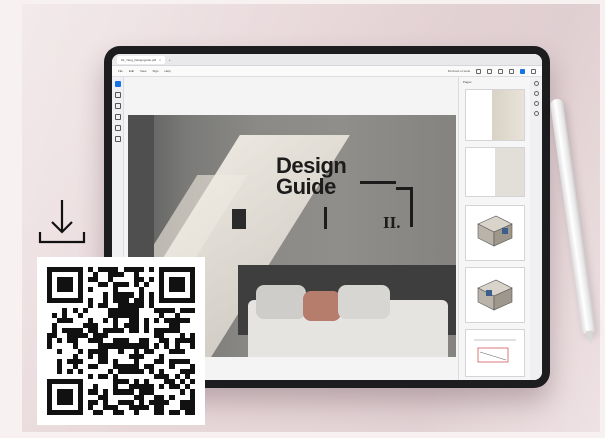 The width and height of the screenshot is (605, 438). What do you see at coordinates (311, 165) in the screenshot?
I see `document-title-line1: Design` at bounding box center [311, 165].